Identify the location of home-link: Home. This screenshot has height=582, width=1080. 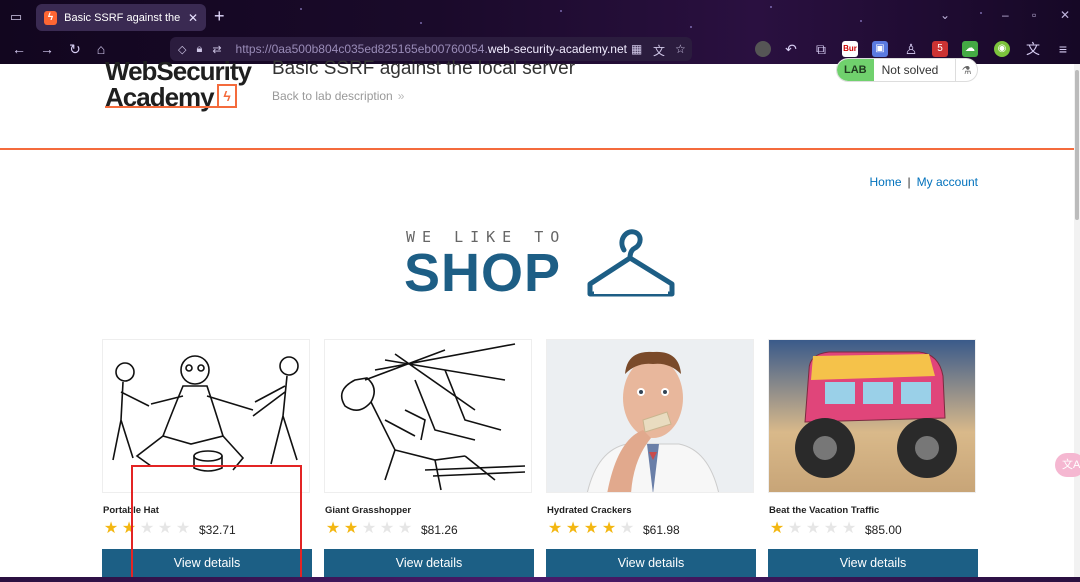
(886, 182).